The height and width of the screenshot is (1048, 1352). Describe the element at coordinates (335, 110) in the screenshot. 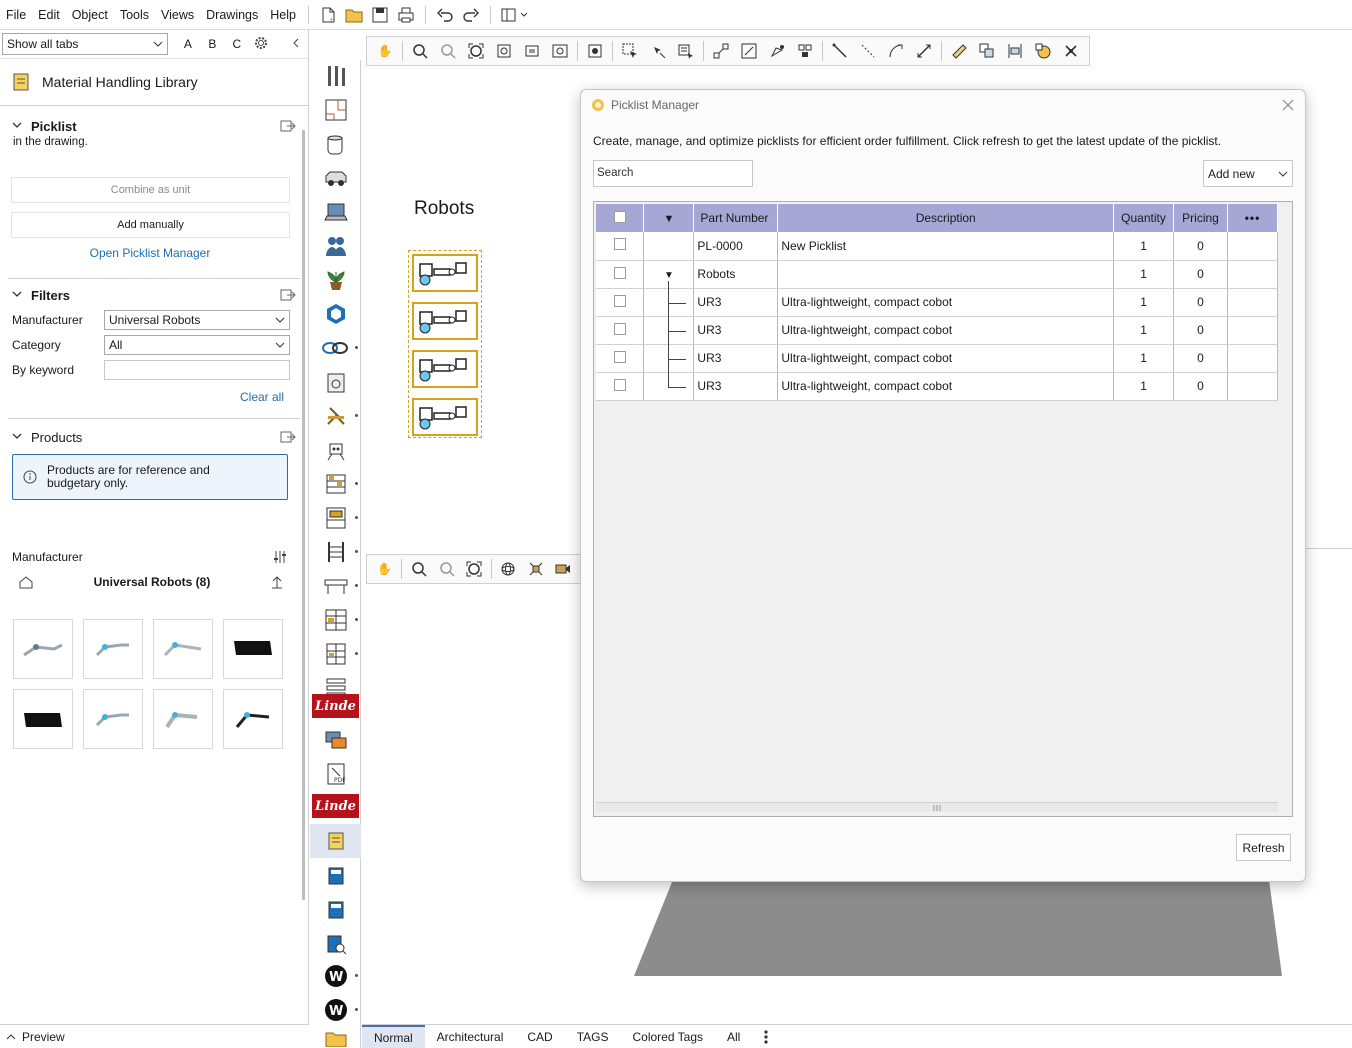

I see `blueprint-icon` at that location.